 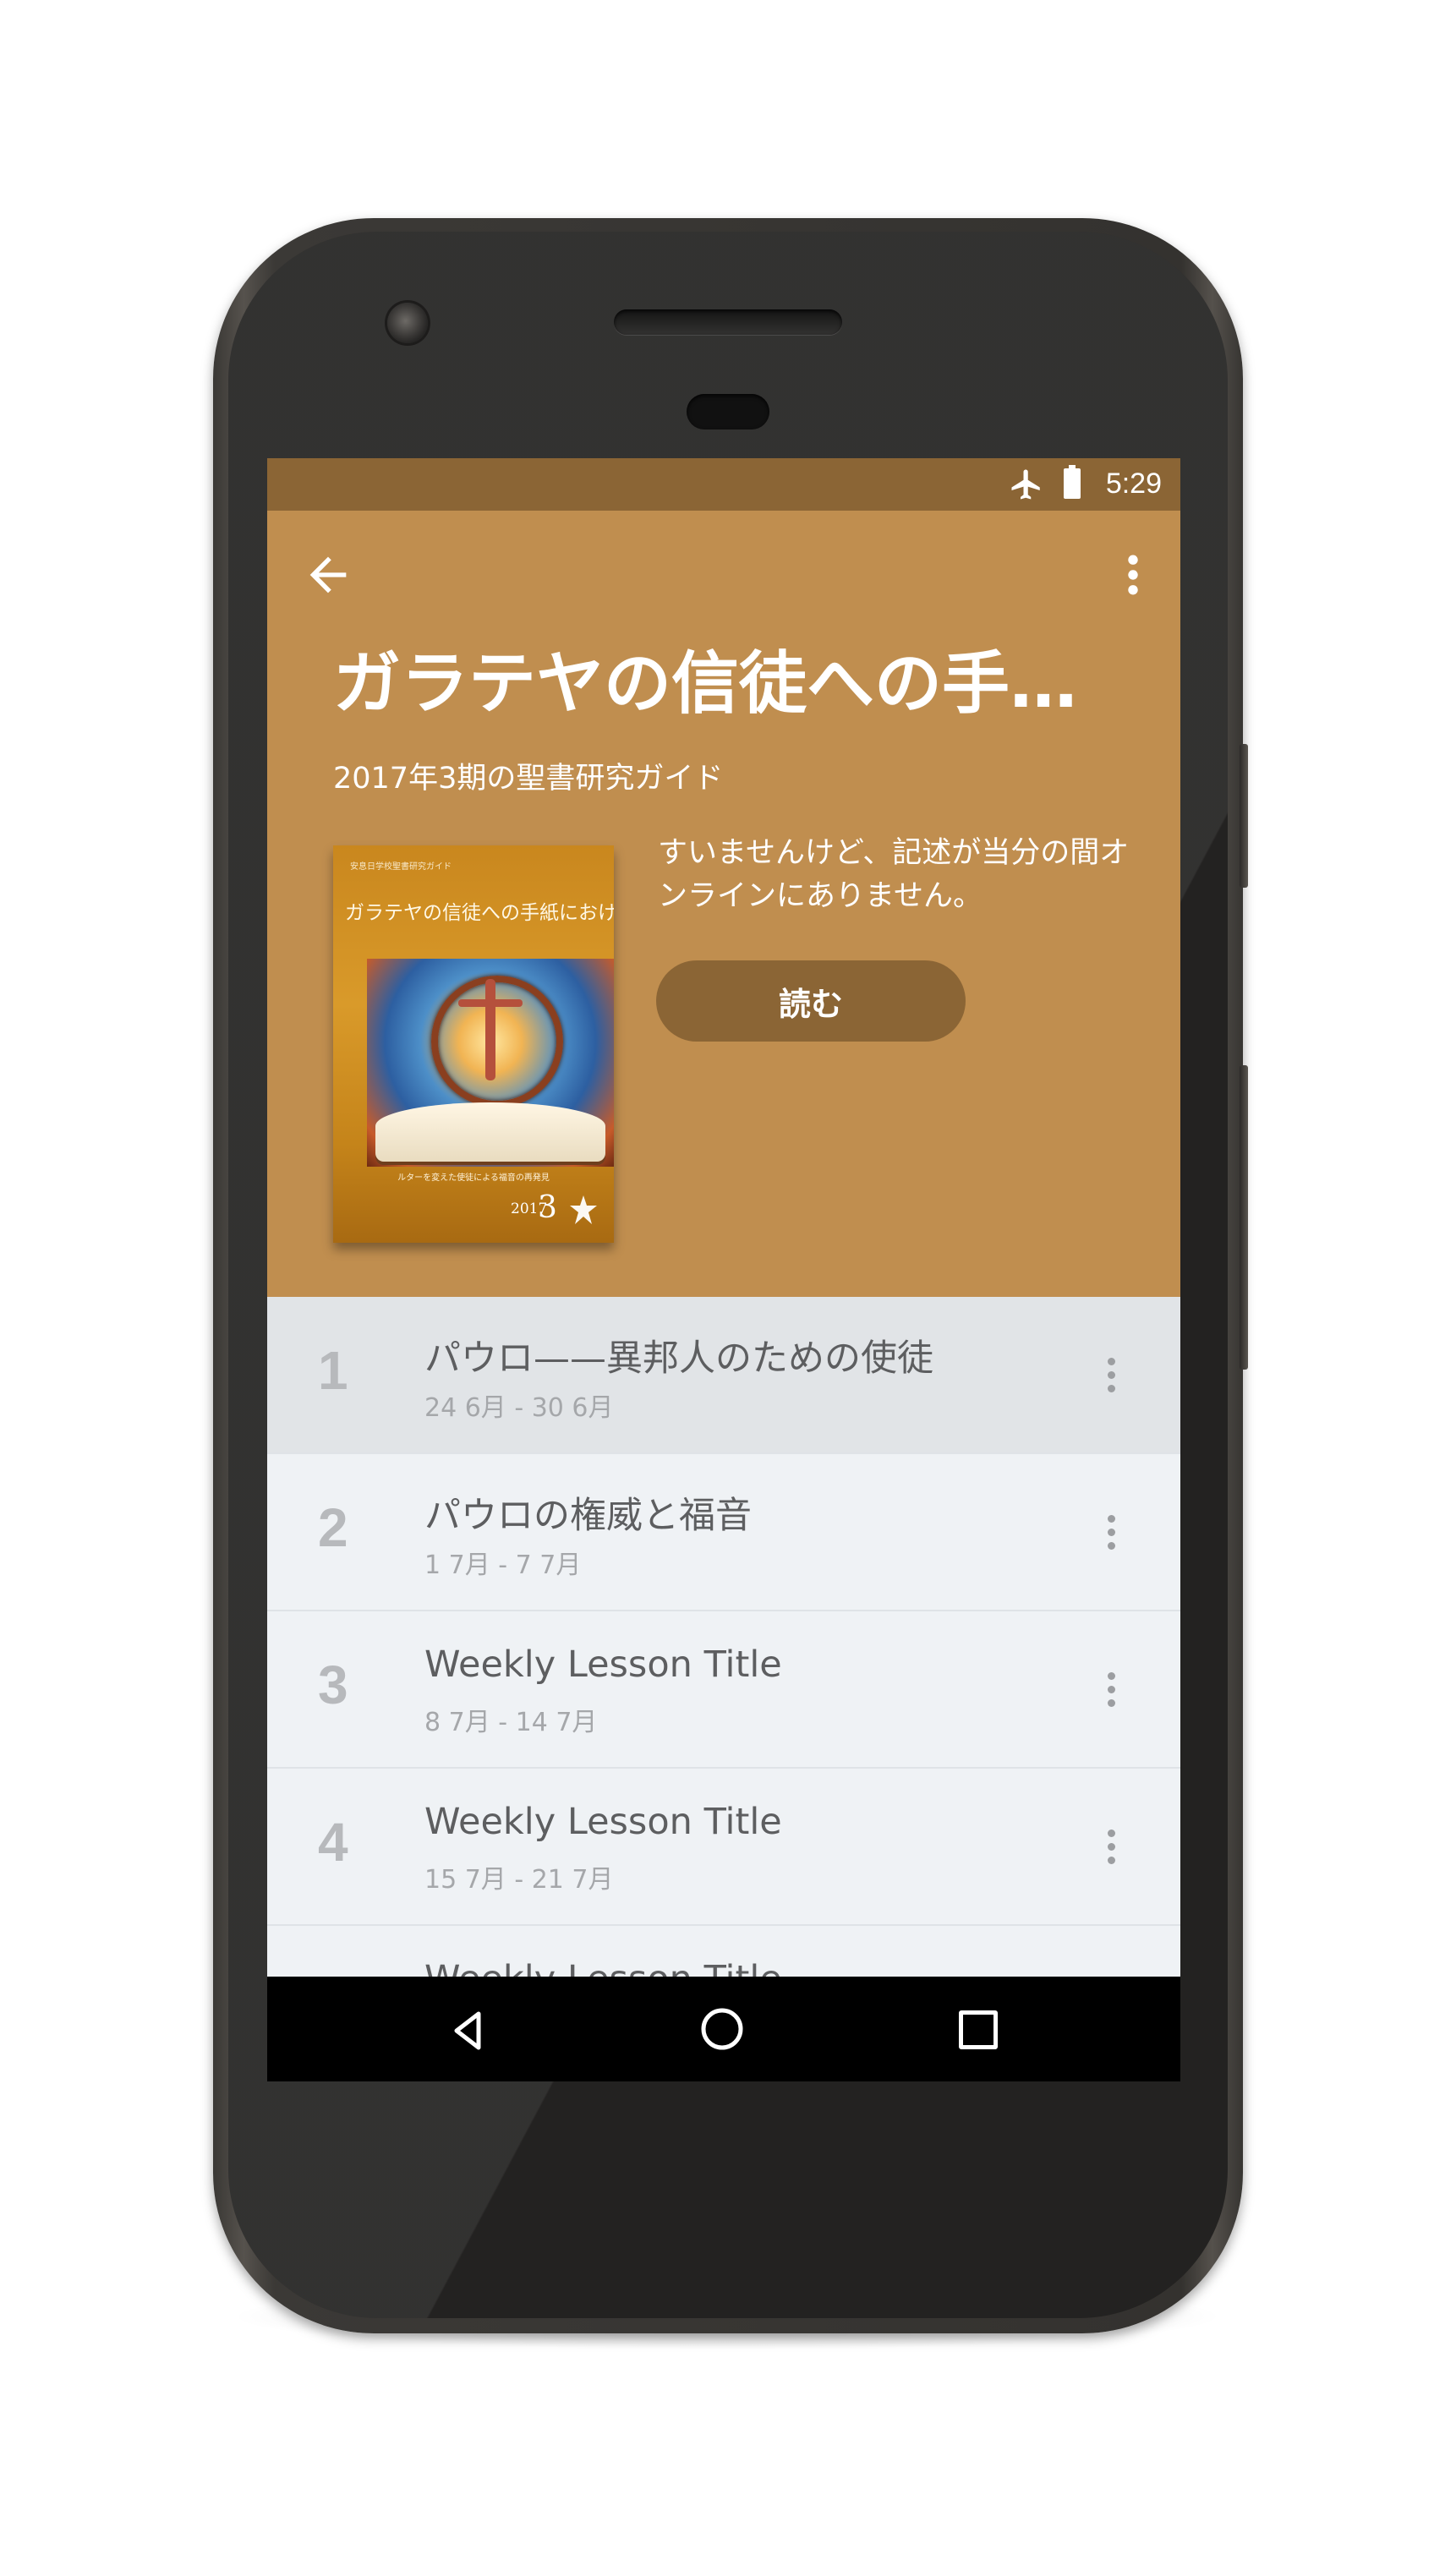 I want to click on offline-message: すいませんけど、記述が当分の間オンラインにありません。, so click(x=894, y=875).